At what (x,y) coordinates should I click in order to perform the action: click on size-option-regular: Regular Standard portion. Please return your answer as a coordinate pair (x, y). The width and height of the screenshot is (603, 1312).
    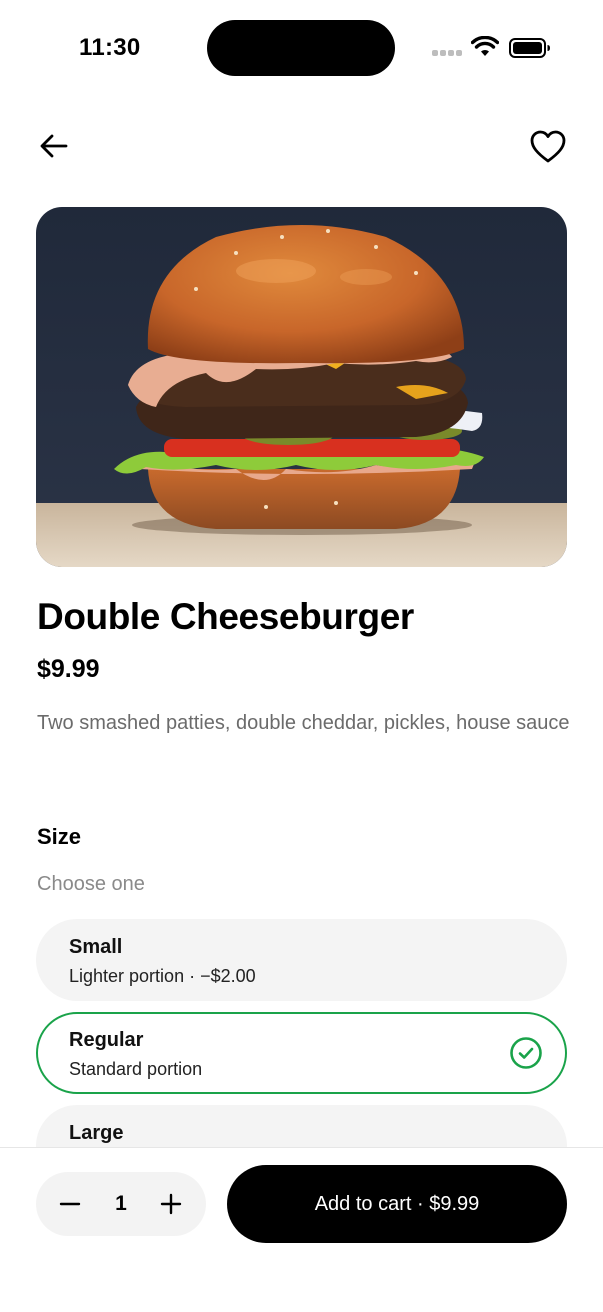
    Looking at the image, I should click on (301, 1053).